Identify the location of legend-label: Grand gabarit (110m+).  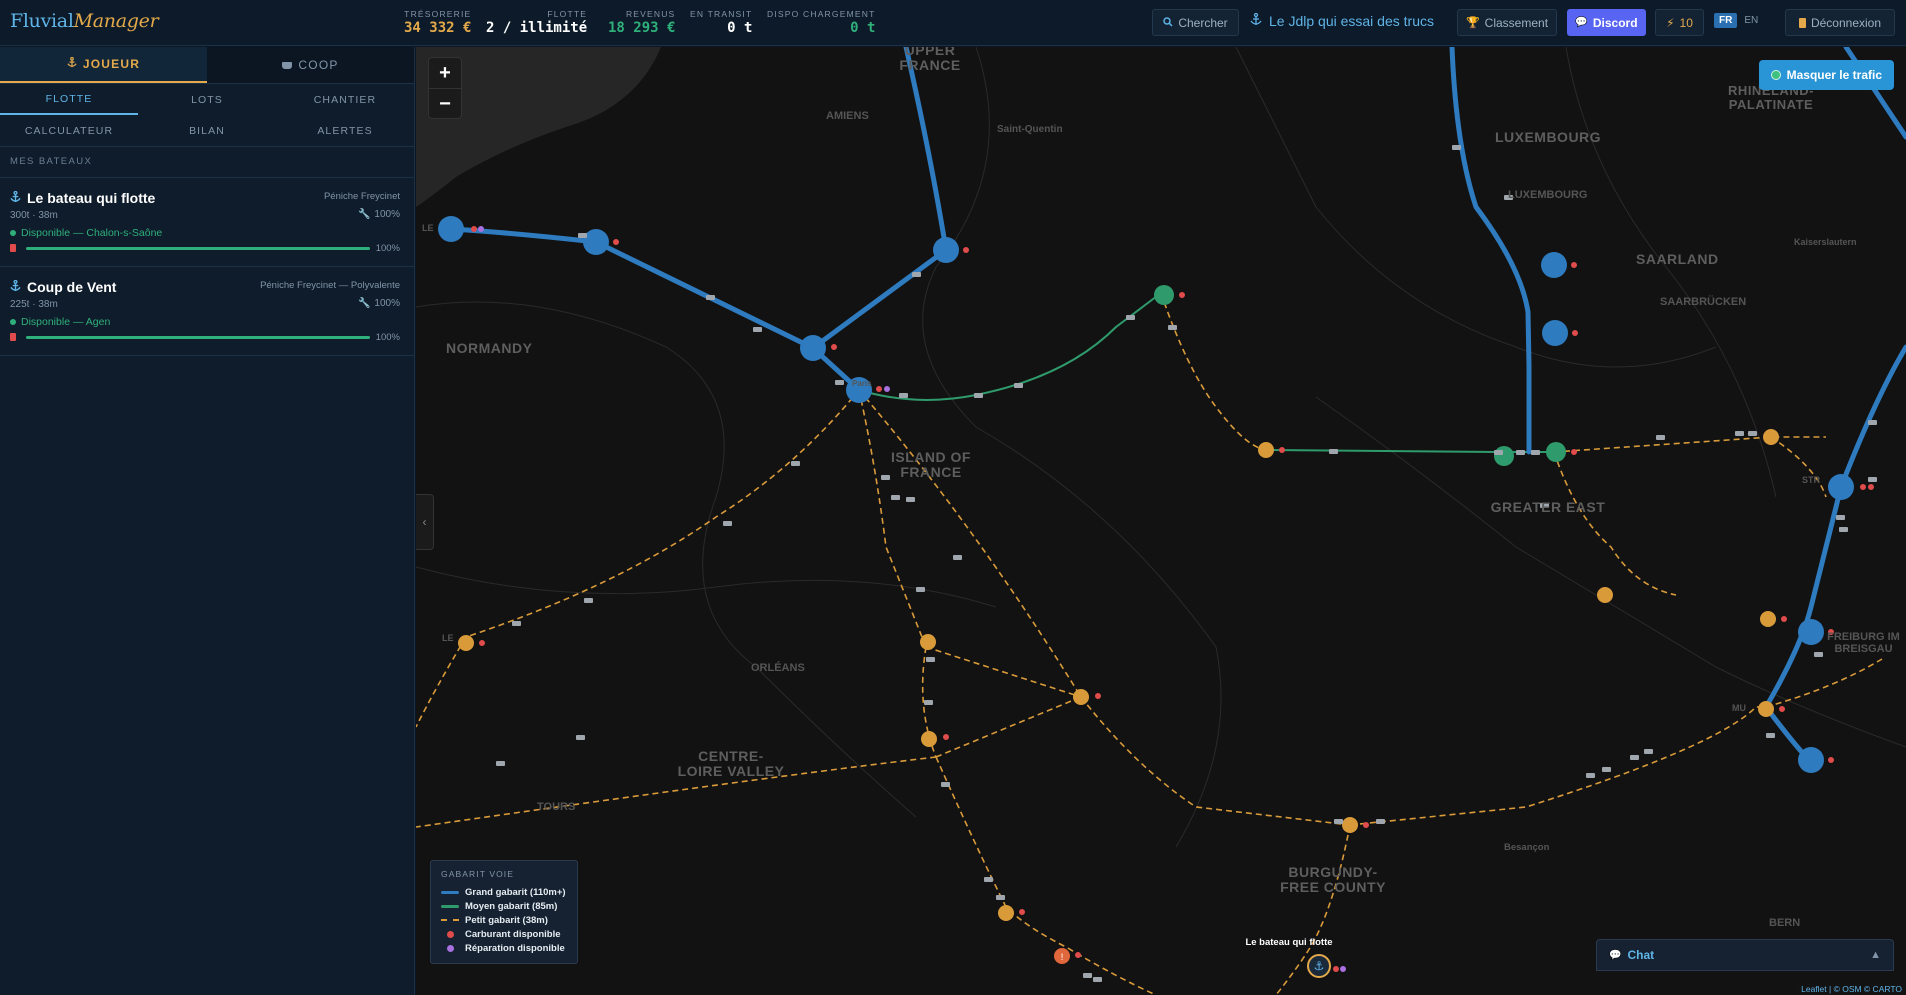
(515, 892).